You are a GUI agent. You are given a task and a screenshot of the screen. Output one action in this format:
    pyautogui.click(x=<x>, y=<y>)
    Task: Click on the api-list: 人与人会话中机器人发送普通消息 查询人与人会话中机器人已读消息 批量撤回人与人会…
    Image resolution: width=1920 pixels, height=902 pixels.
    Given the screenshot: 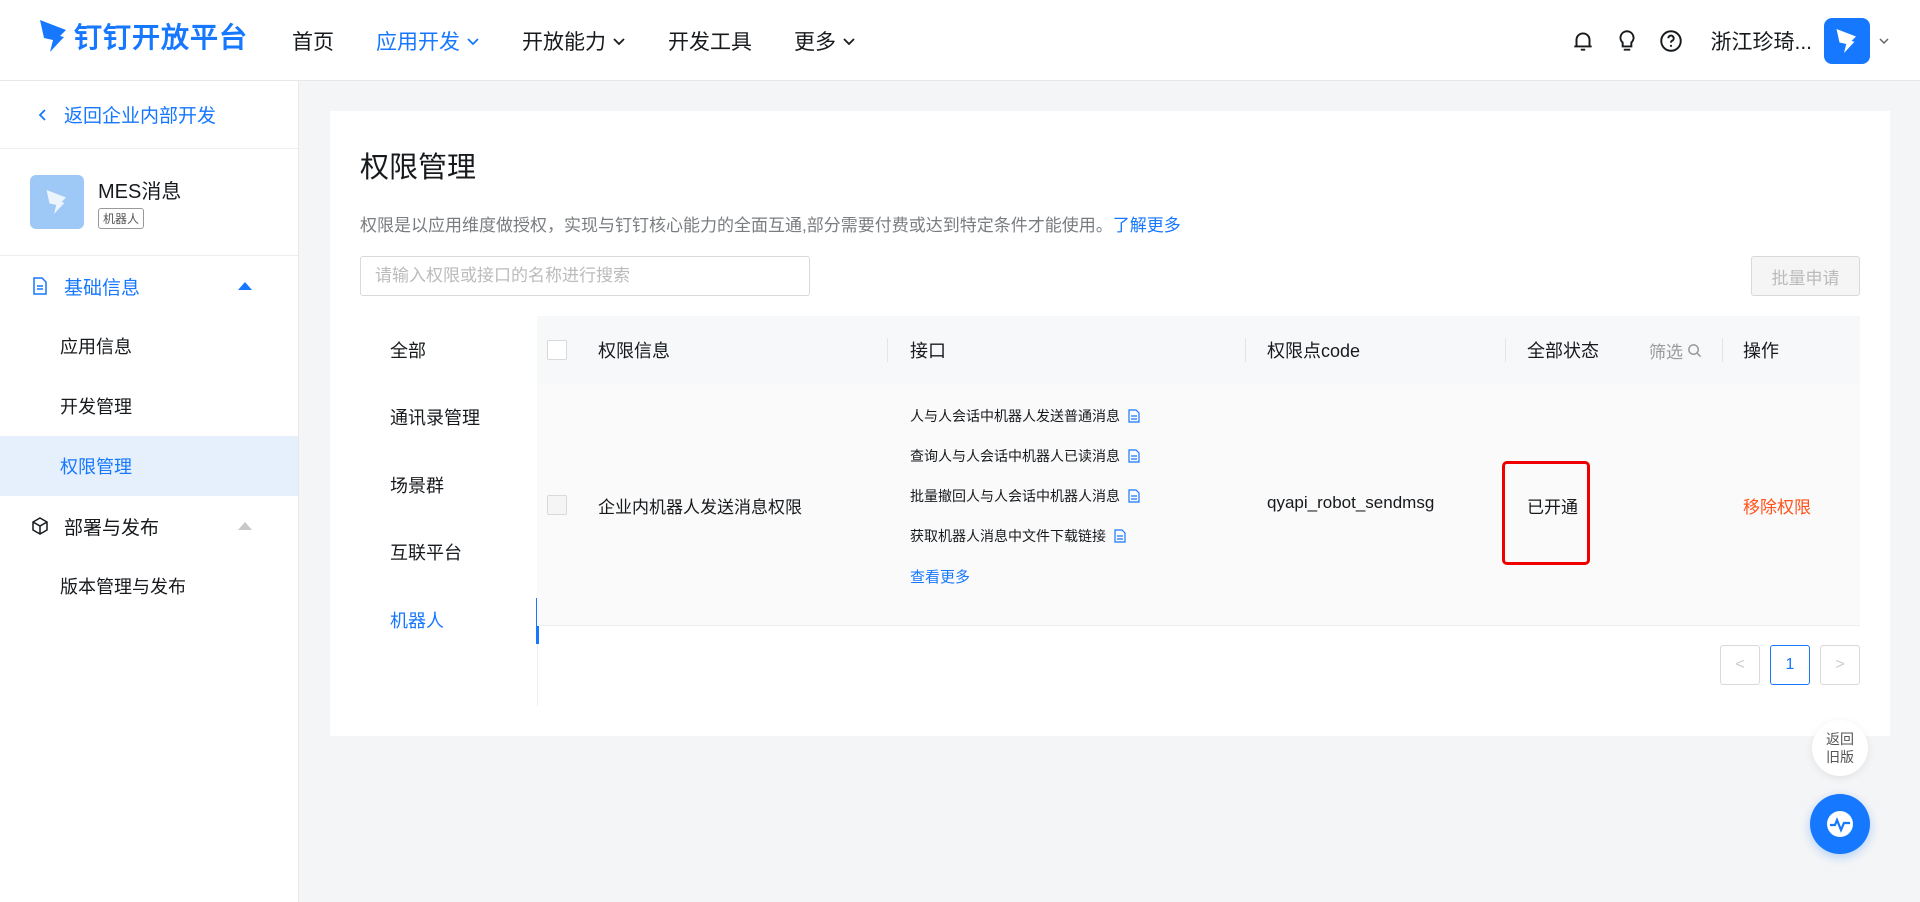 What is the action you would take?
    pyautogui.click(x=1025, y=496)
    